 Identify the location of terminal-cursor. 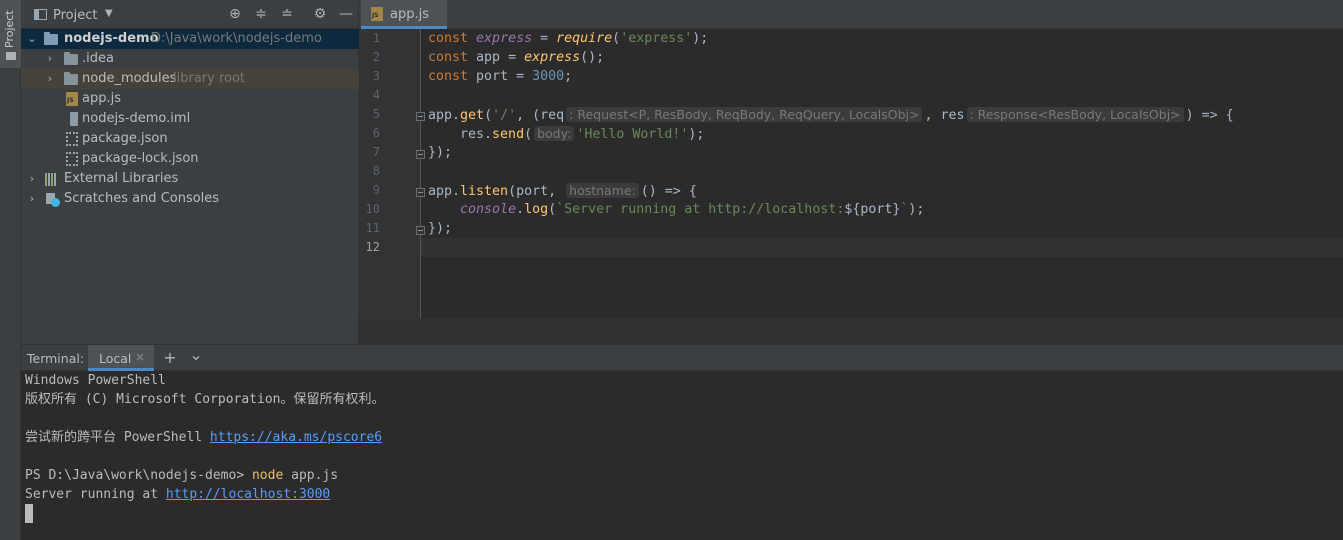
(29, 513).